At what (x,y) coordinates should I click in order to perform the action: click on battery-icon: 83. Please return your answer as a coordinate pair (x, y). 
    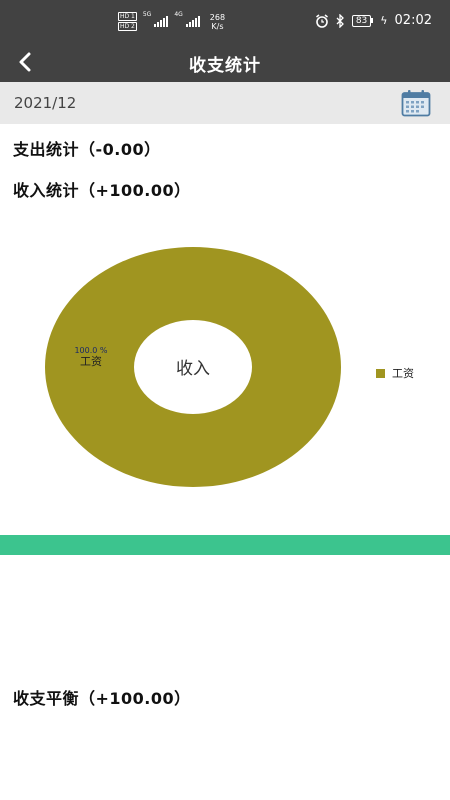
    Looking at the image, I should click on (362, 20).